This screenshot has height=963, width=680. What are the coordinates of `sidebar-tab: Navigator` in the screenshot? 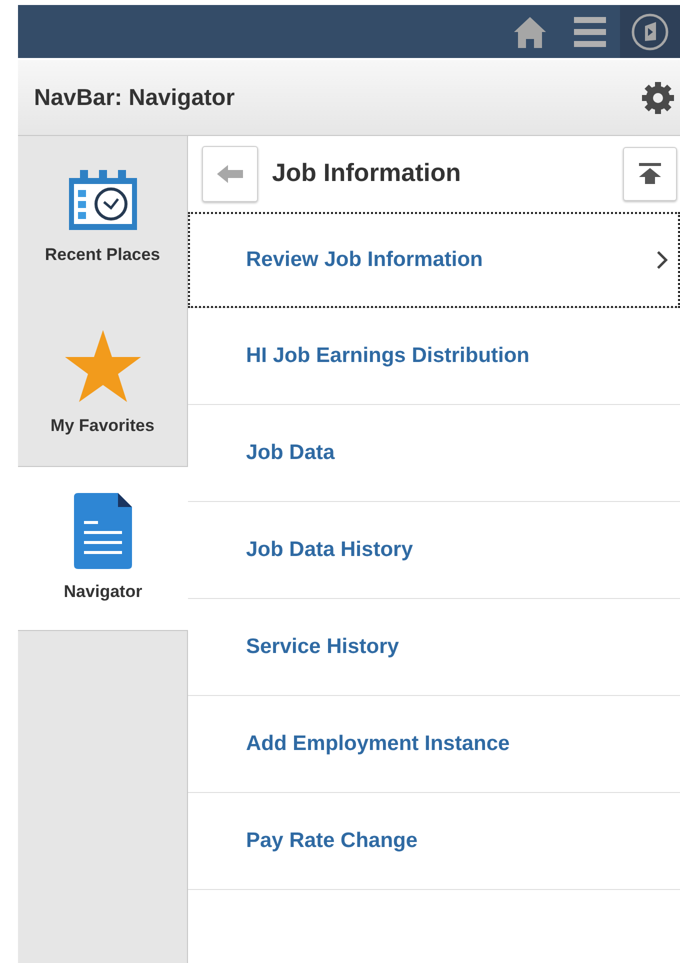 It's located at (103, 548).